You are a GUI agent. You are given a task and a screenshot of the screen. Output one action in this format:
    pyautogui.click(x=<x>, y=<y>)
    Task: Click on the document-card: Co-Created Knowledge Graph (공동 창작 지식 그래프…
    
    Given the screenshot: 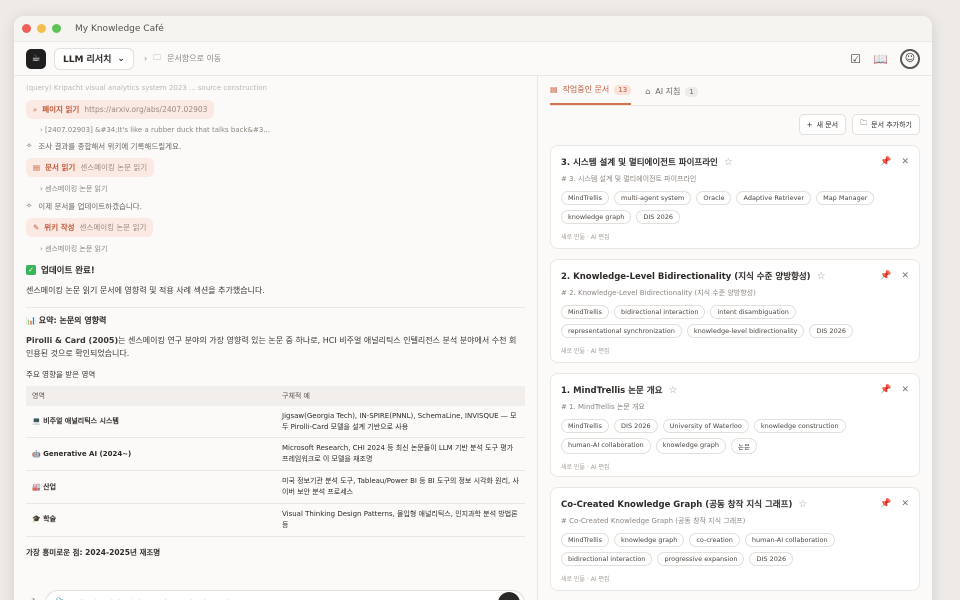 What is the action you would take?
    pyautogui.click(x=735, y=539)
    